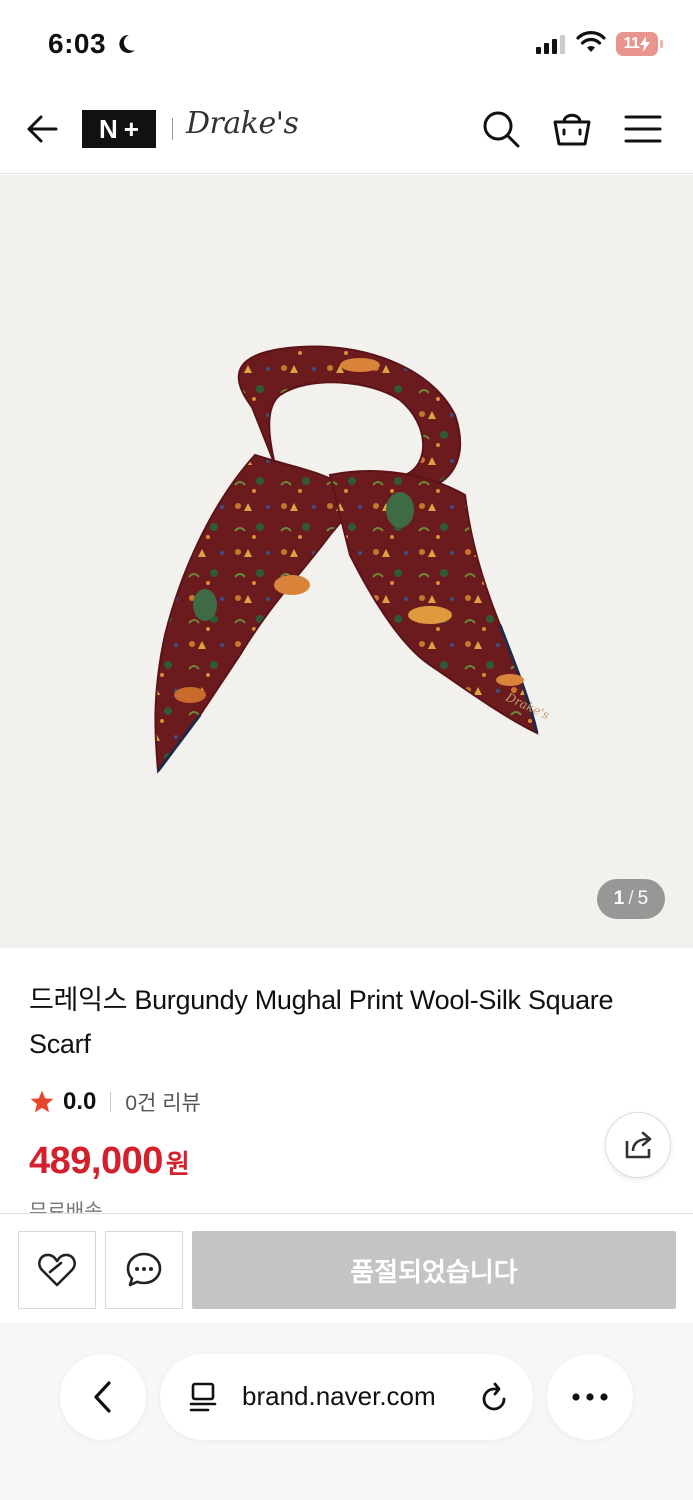 This screenshot has height=1500, width=693. I want to click on more-dots-icon, so click(590, 1397).